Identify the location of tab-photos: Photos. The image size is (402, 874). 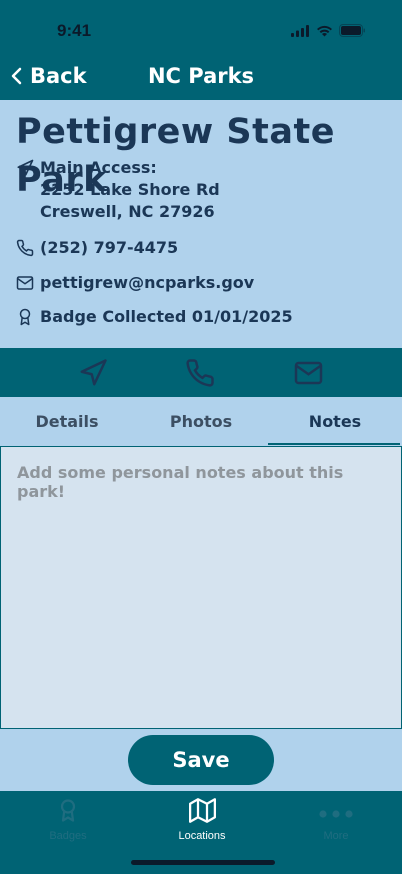
(201, 421).